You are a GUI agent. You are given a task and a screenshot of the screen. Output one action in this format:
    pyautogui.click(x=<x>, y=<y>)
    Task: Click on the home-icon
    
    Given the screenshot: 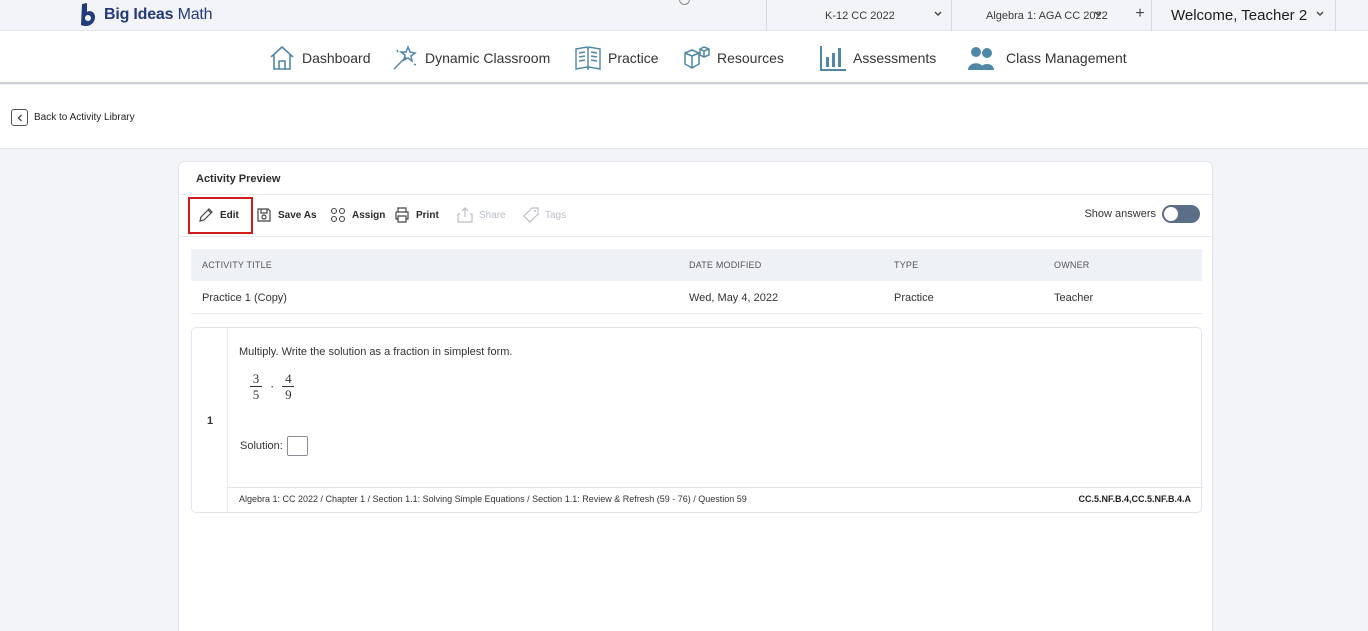 What is the action you would take?
    pyautogui.click(x=282, y=57)
    